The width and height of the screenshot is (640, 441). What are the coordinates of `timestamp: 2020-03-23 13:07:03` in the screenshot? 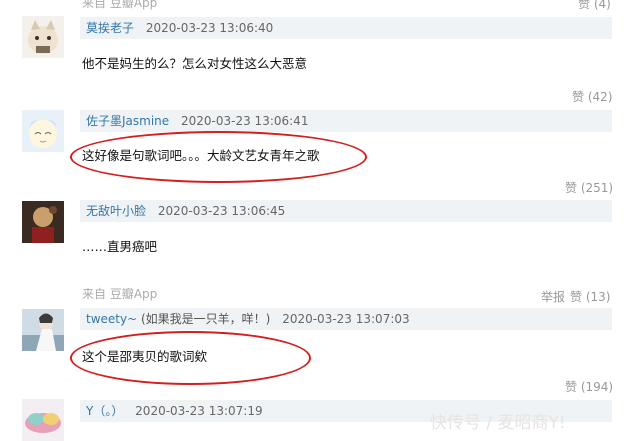 It's located at (346, 319).